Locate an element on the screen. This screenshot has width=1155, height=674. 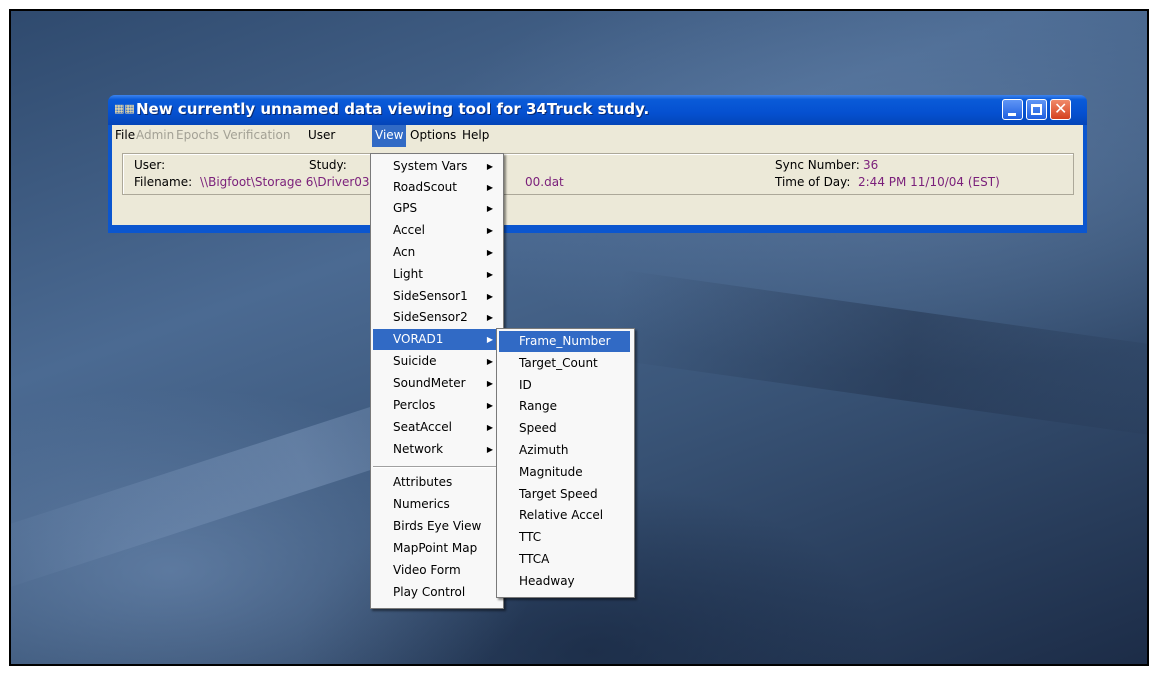
menu-item-roadscout: RoadScout ▶ is located at coordinates (436, 187).